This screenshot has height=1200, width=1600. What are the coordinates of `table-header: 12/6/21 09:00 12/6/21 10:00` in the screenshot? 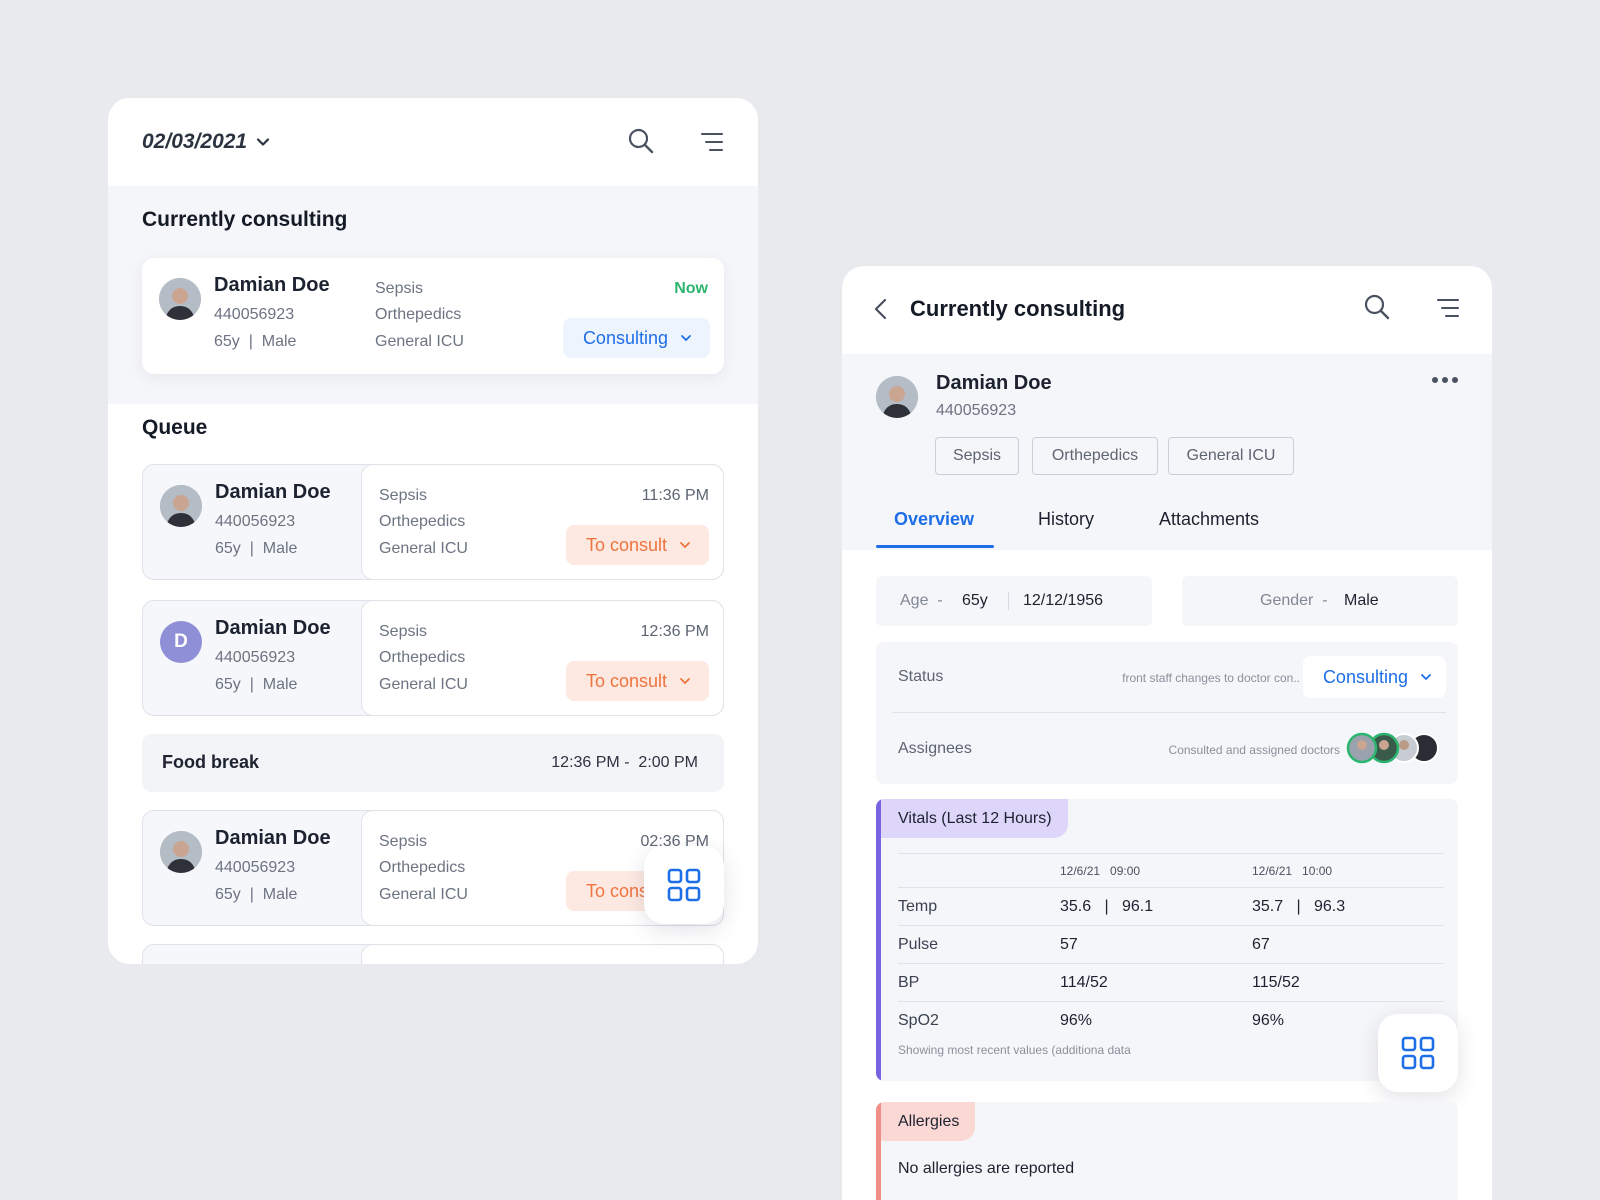 It's located at (1171, 870).